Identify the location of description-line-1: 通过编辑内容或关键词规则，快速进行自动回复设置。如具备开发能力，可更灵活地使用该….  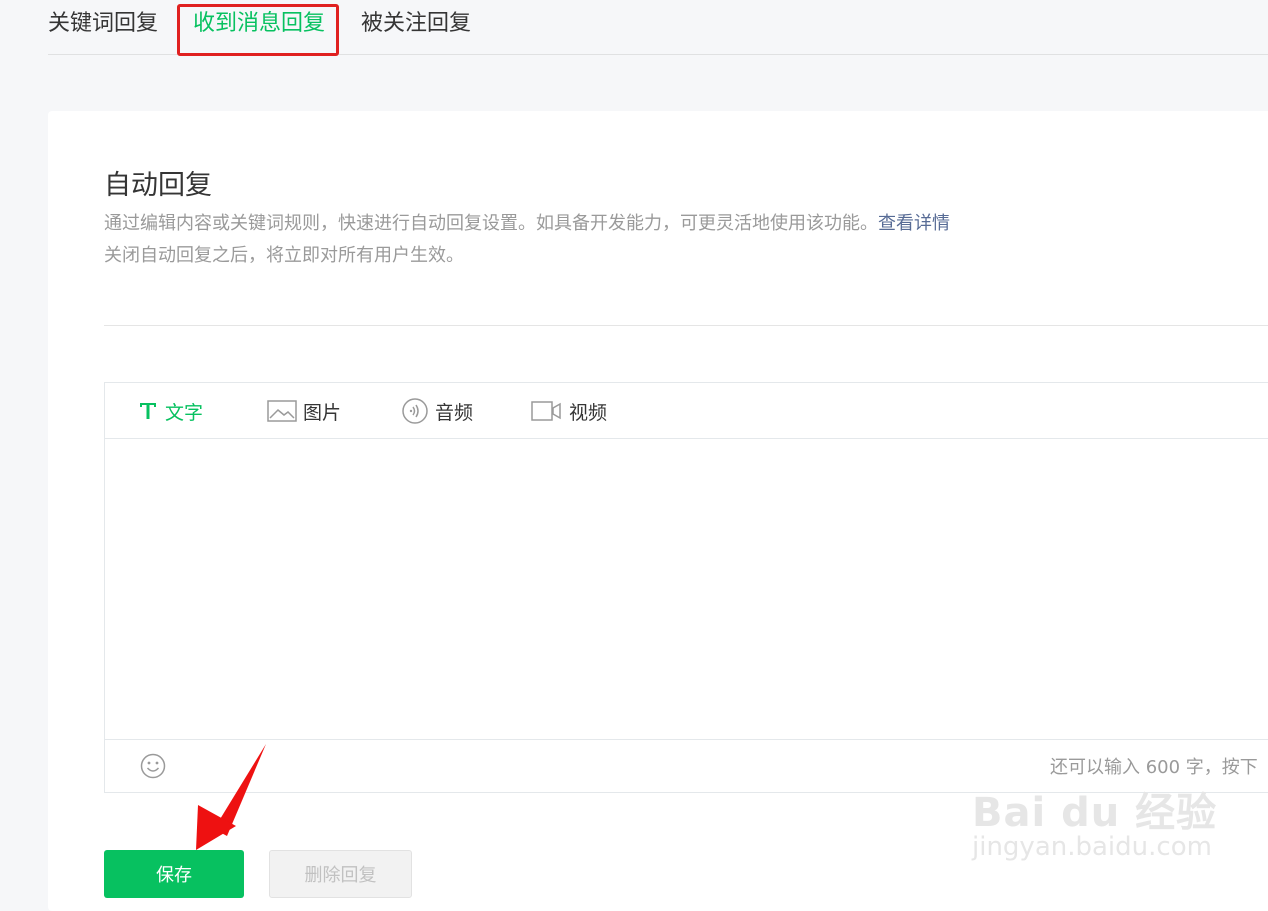
(527, 222).